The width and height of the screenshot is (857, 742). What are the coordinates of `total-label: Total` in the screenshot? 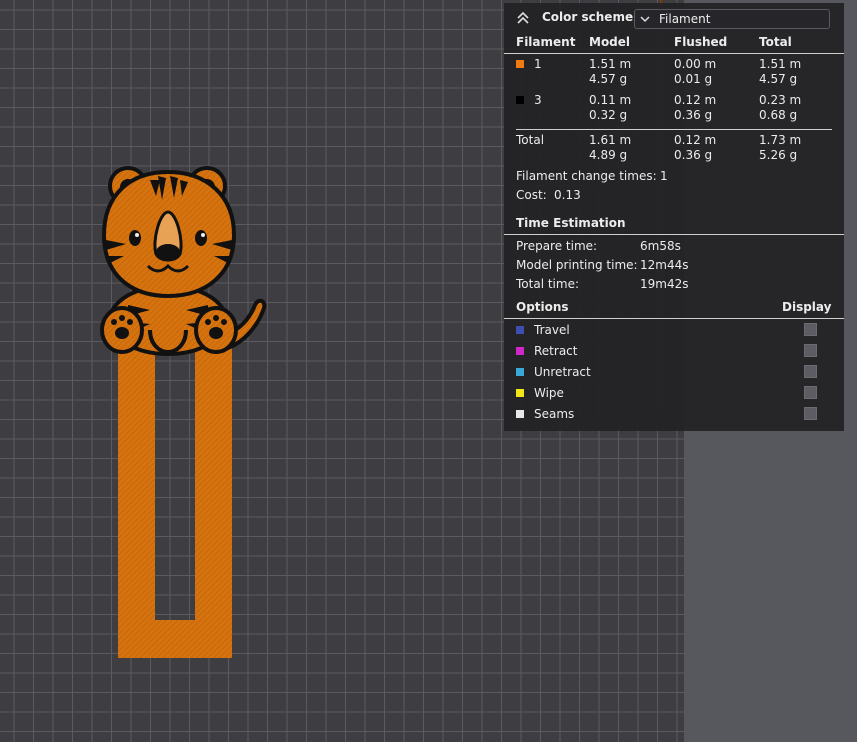 It's located at (530, 140).